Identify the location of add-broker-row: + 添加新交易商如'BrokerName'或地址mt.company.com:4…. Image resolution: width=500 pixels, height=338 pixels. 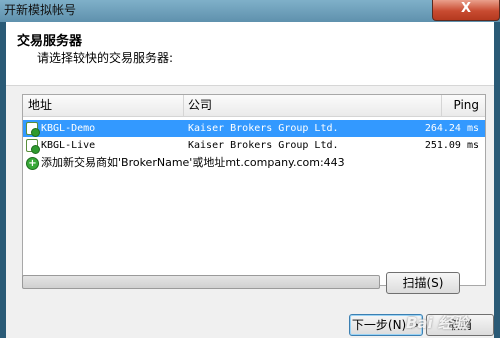
(254, 162).